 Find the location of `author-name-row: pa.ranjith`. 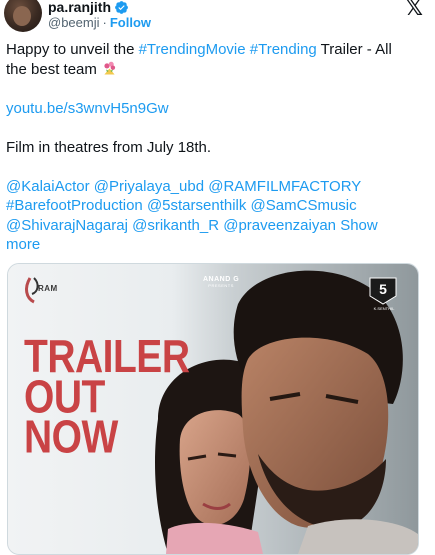

author-name-row: pa.ranjith is located at coordinates (88, 7).